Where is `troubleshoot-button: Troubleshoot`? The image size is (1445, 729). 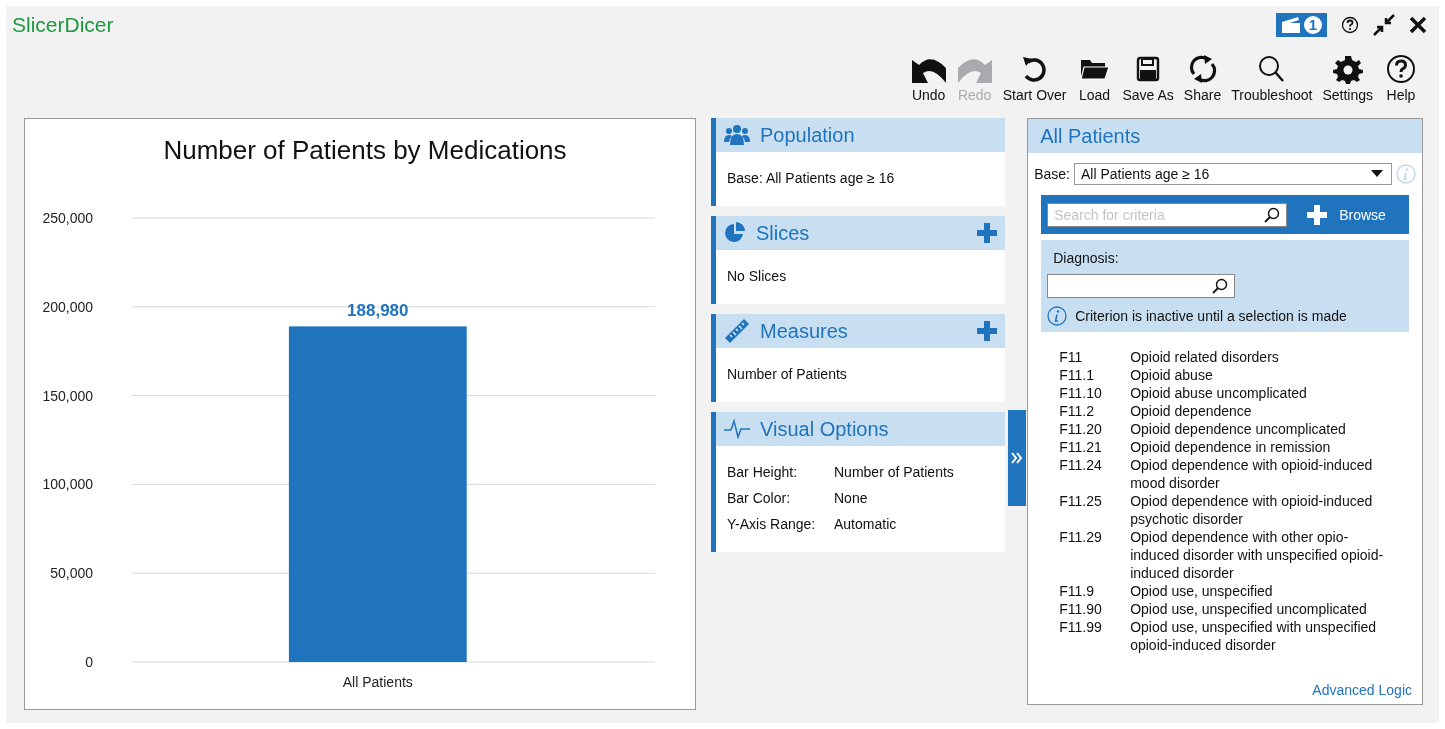
troubleshoot-button: Troubleshoot is located at coordinates (1272, 81).